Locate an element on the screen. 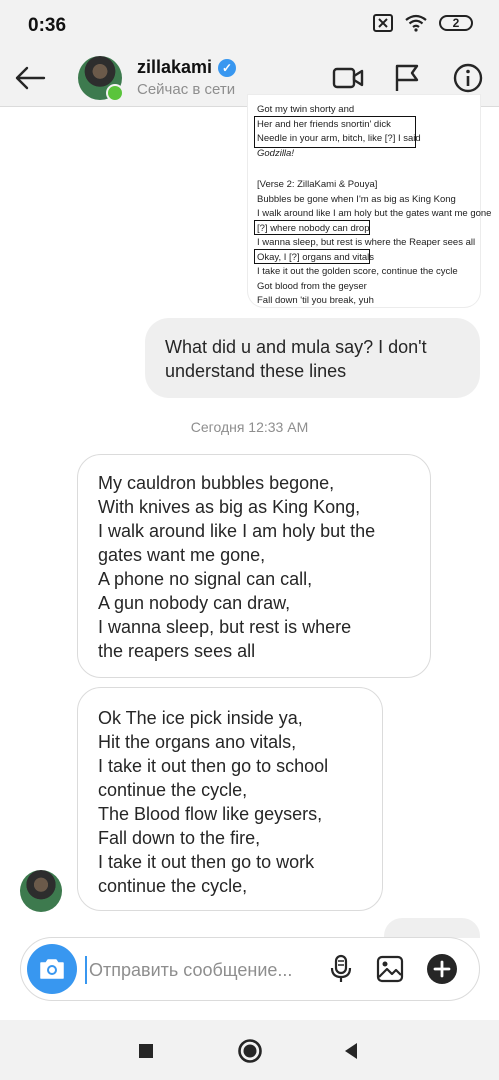 This screenshot has width=499, height=1080. microphone-icon is located at coordinates (341, 968).